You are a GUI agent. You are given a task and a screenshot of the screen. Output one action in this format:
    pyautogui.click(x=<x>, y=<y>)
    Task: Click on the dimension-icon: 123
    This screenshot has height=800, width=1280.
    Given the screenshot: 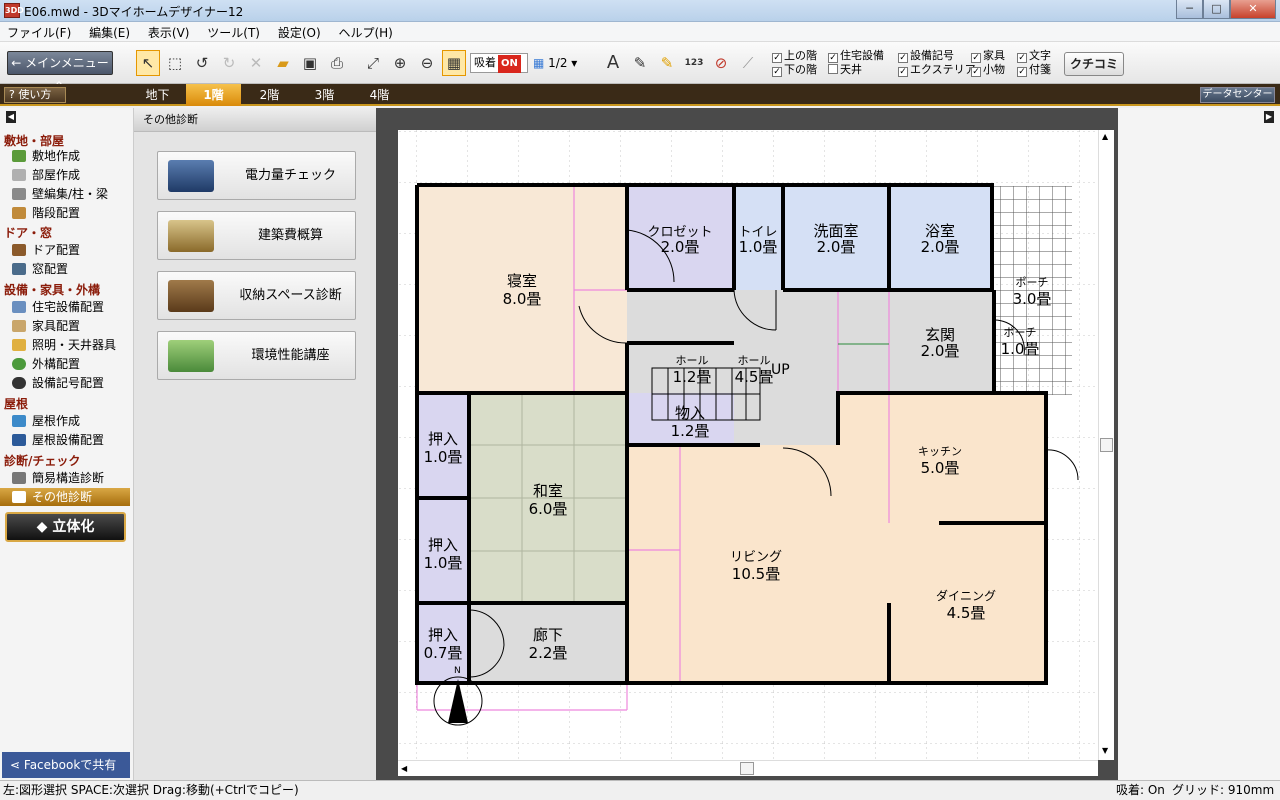 What is the action you would take?
    pyautogui.click(x=694, y=63)
    